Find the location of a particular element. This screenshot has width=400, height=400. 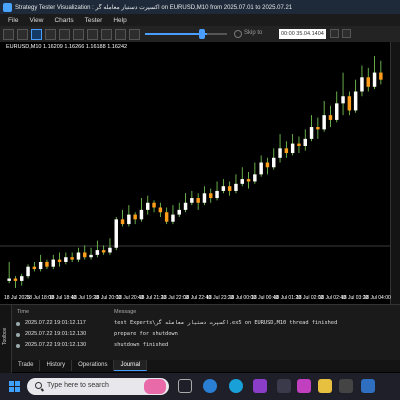

zoom-out-button is located at coordinates (78, 34).